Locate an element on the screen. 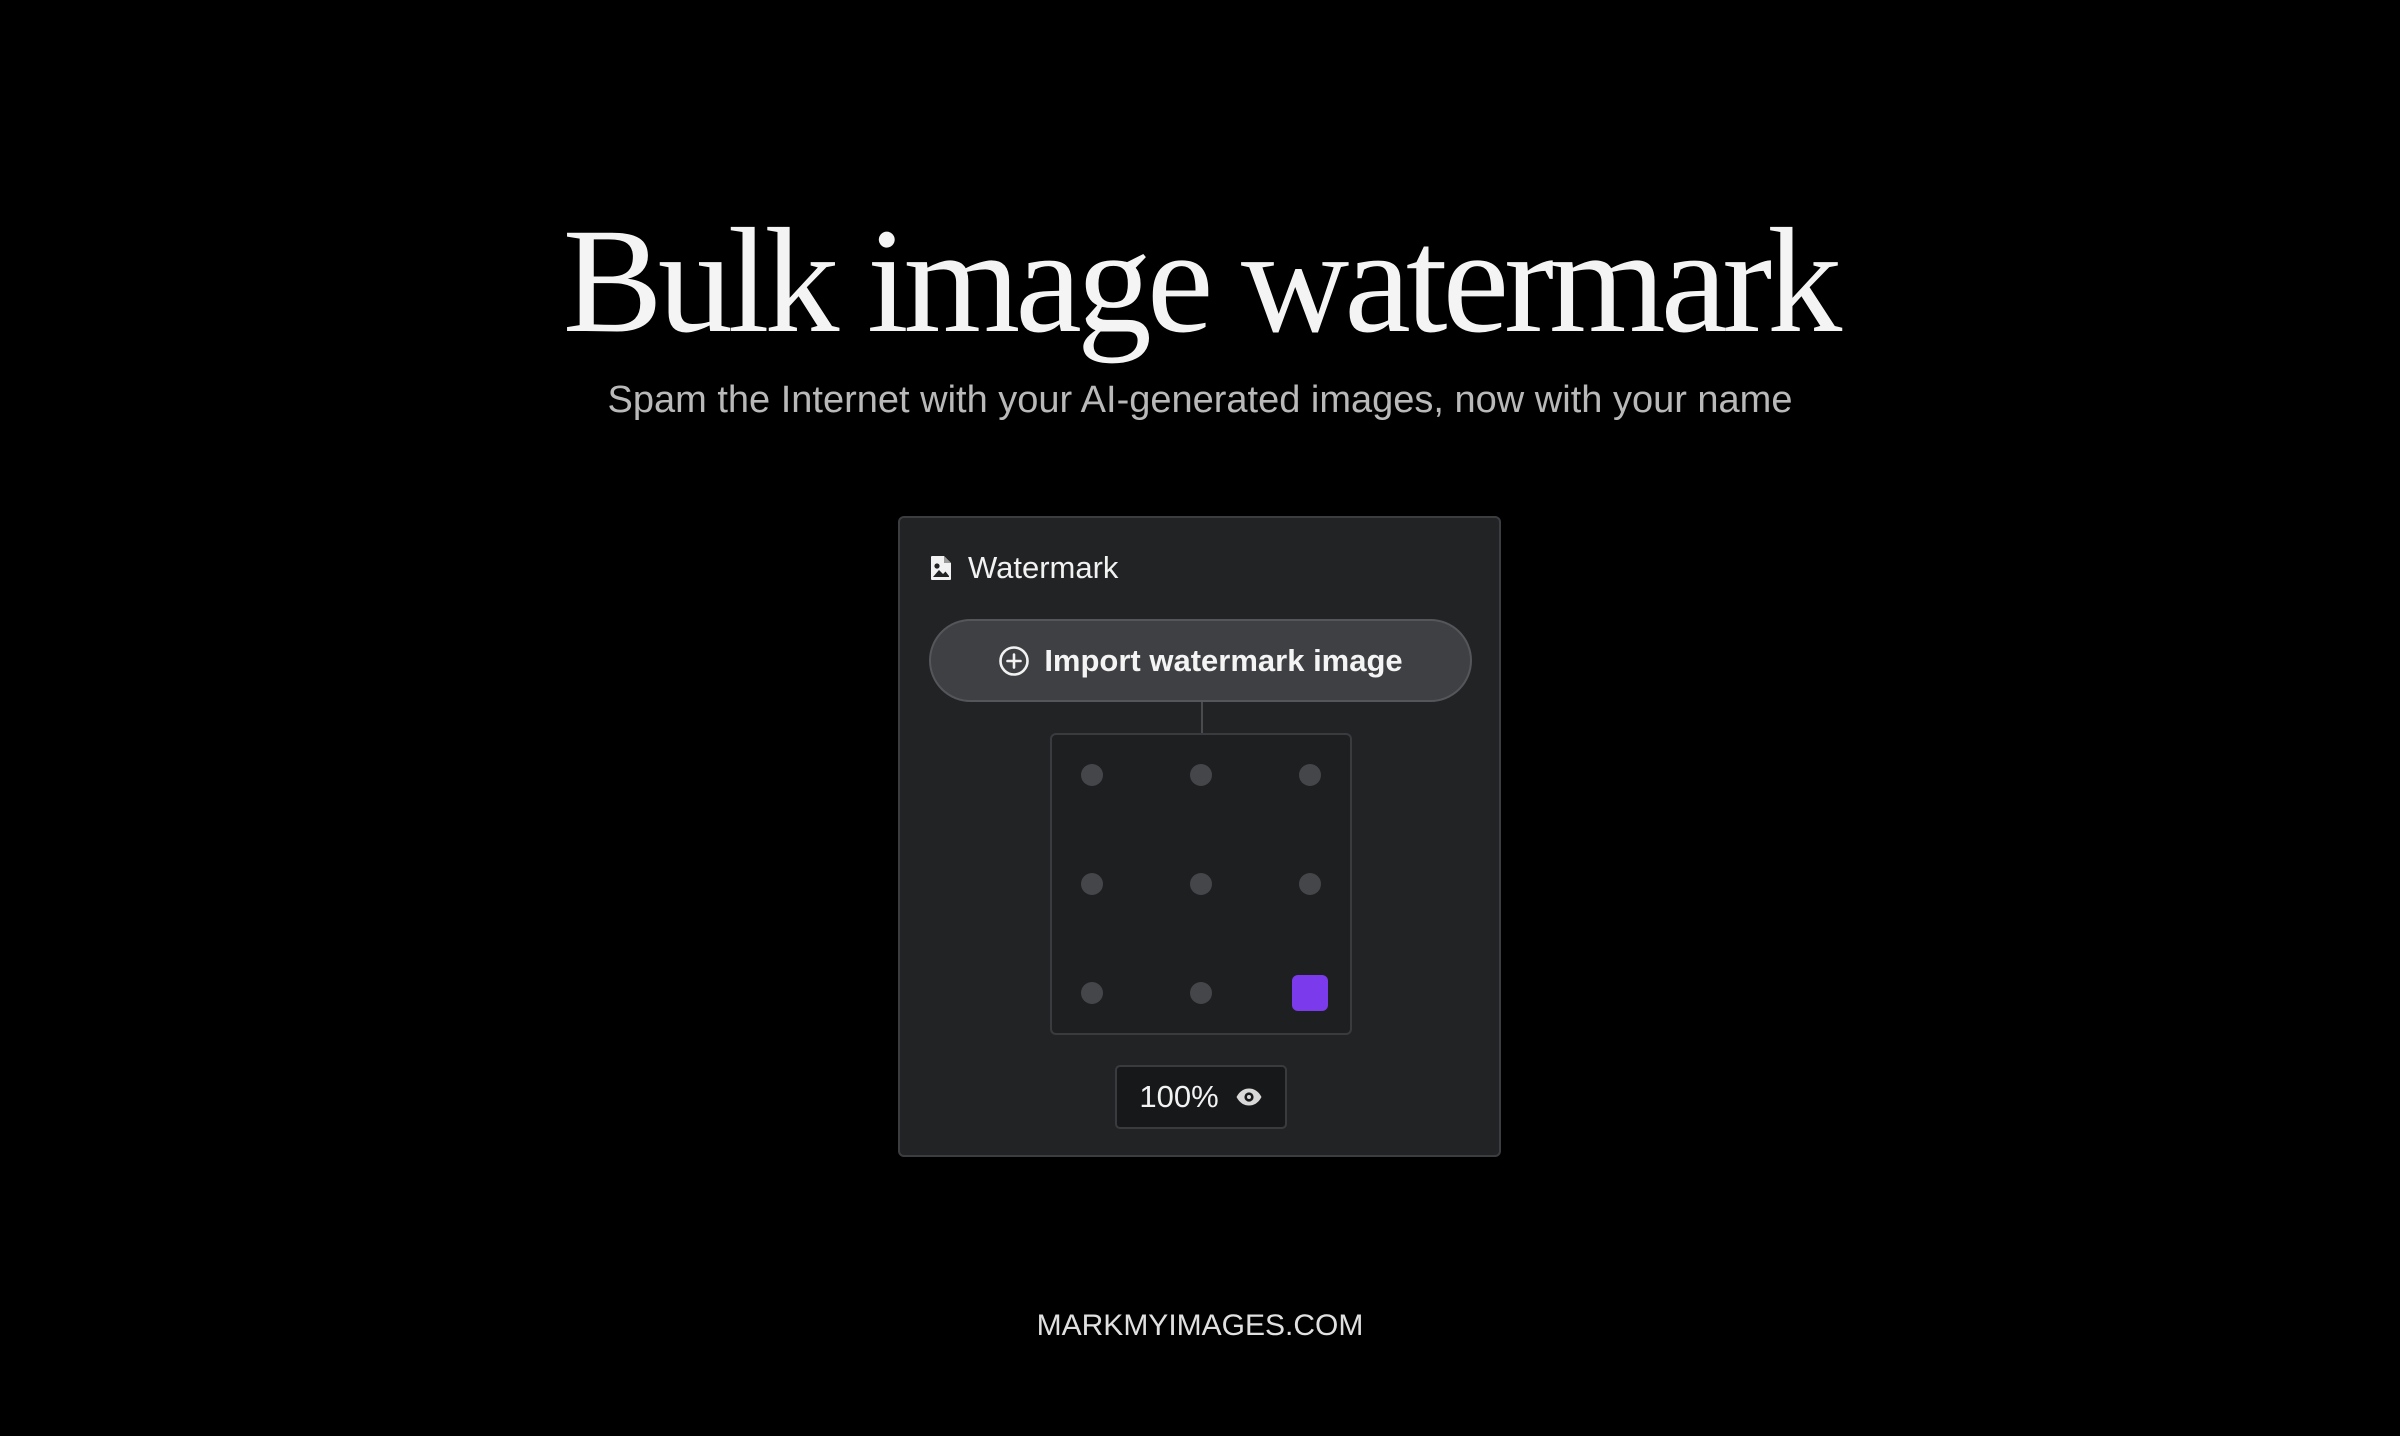 The height and width of the screenshot is (1436, 2400). position-middle-right is located at coordinates (1310, 884).